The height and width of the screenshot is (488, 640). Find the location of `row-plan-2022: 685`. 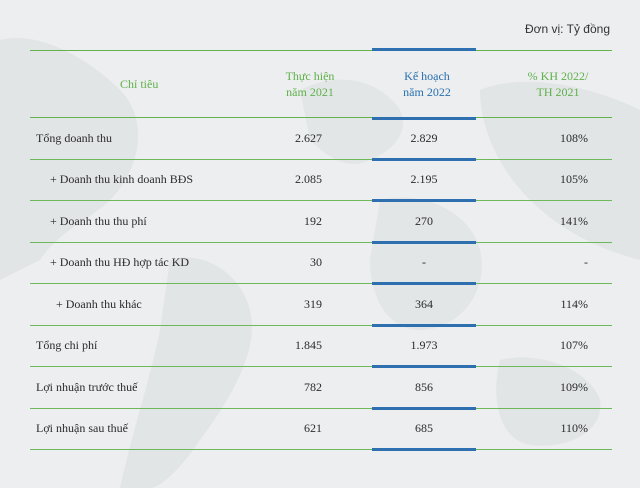

row-plan-2022: 685 is located at coordinates (424, 428).